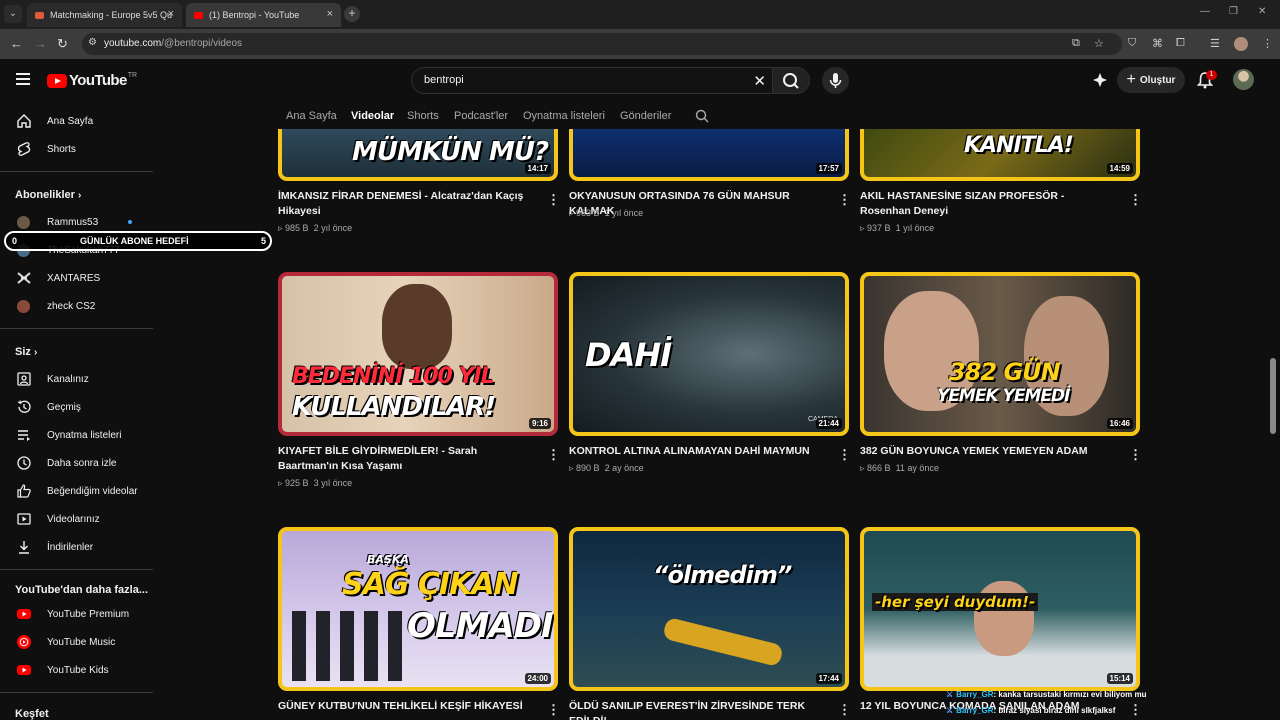 The image size is (1280, 720). What do you see at coordinates (388, 559) in the screenshot?
I see `thumbnail-text: BAŞKA` at bounding box center [388, 559].